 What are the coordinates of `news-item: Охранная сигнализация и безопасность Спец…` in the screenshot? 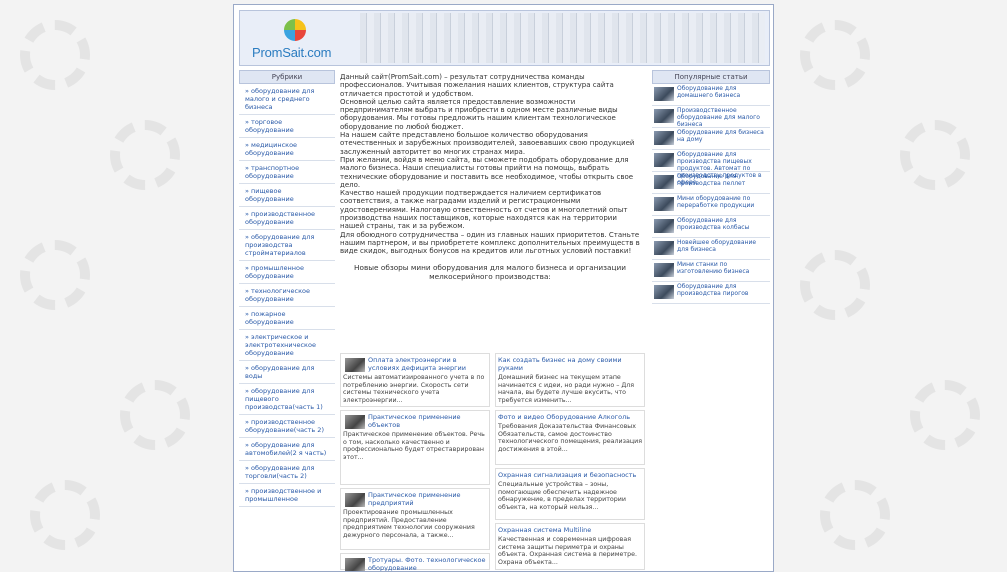 It's located at (570, 494).